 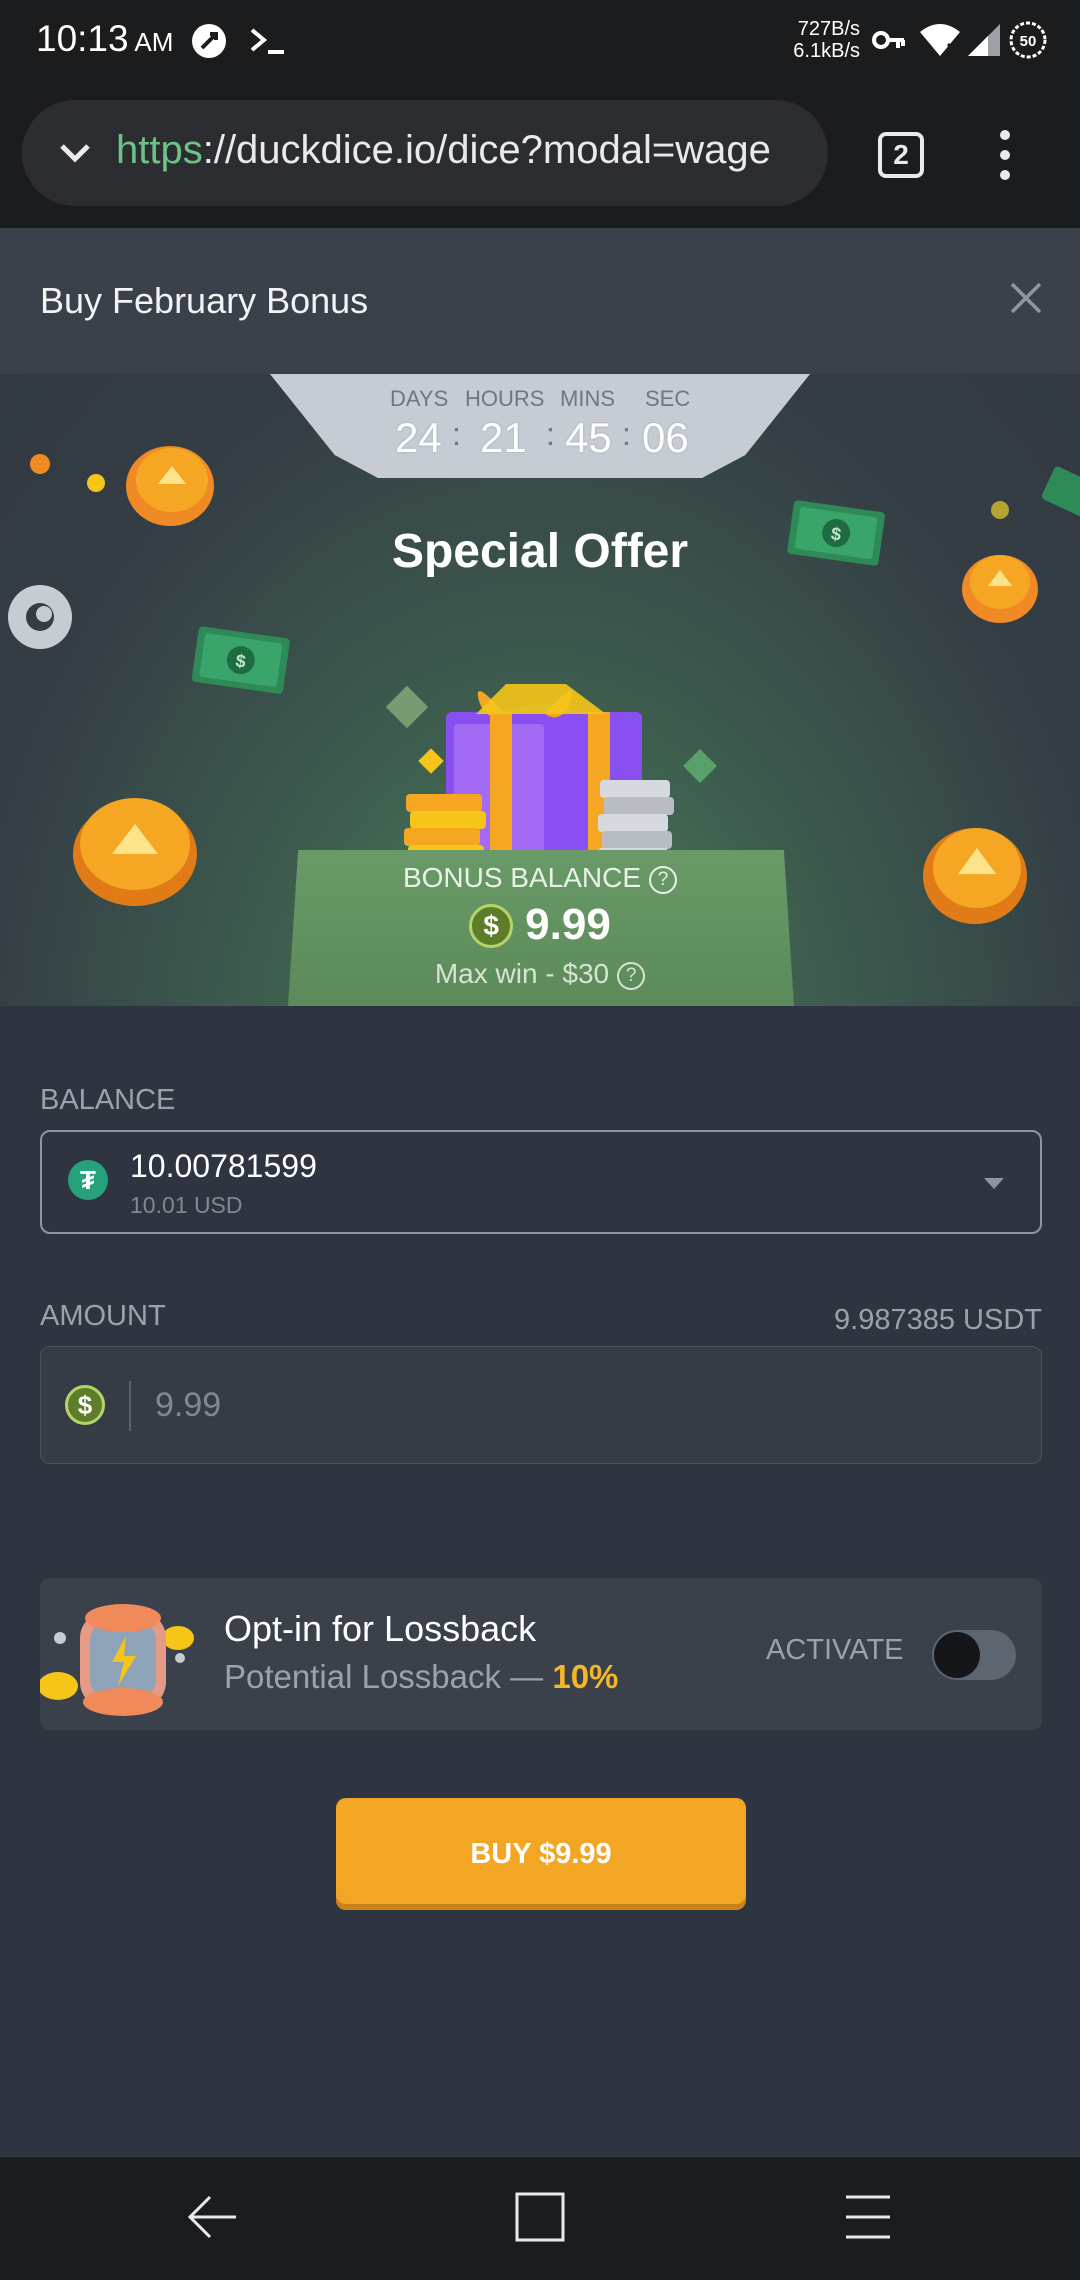 What do you see at coordinates (940, 40) in the screenshot?
I see `wifi-icon` at bounding box center [940, 40].